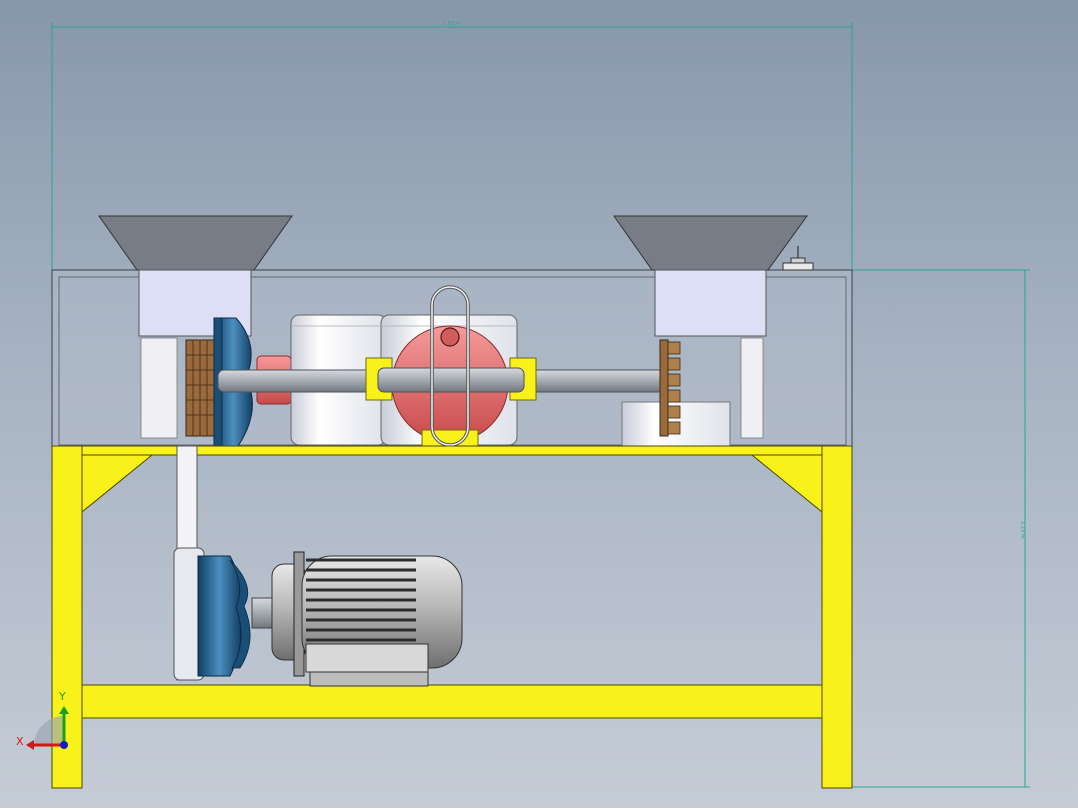 The height and width of the screenshot is (812, 1078). I want to click on z-axis-dot, so click(64, 745).